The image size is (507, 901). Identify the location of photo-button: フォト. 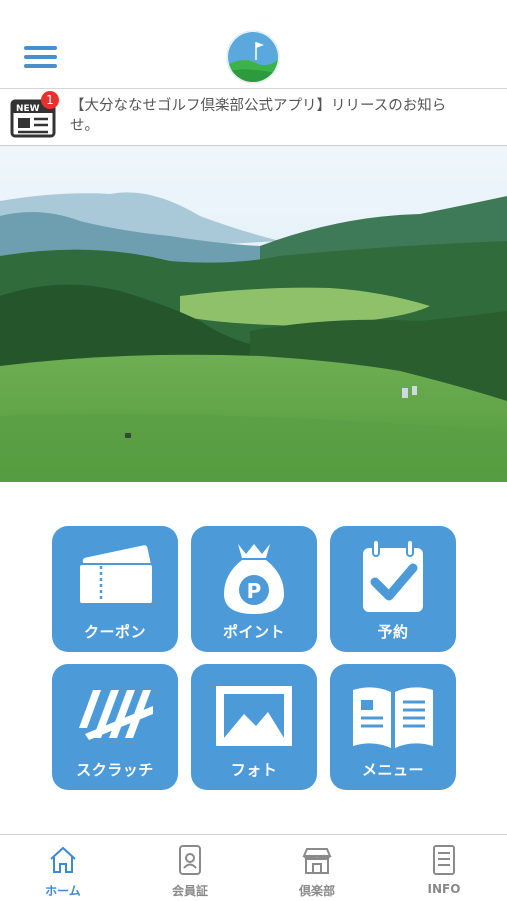
(254, 727).